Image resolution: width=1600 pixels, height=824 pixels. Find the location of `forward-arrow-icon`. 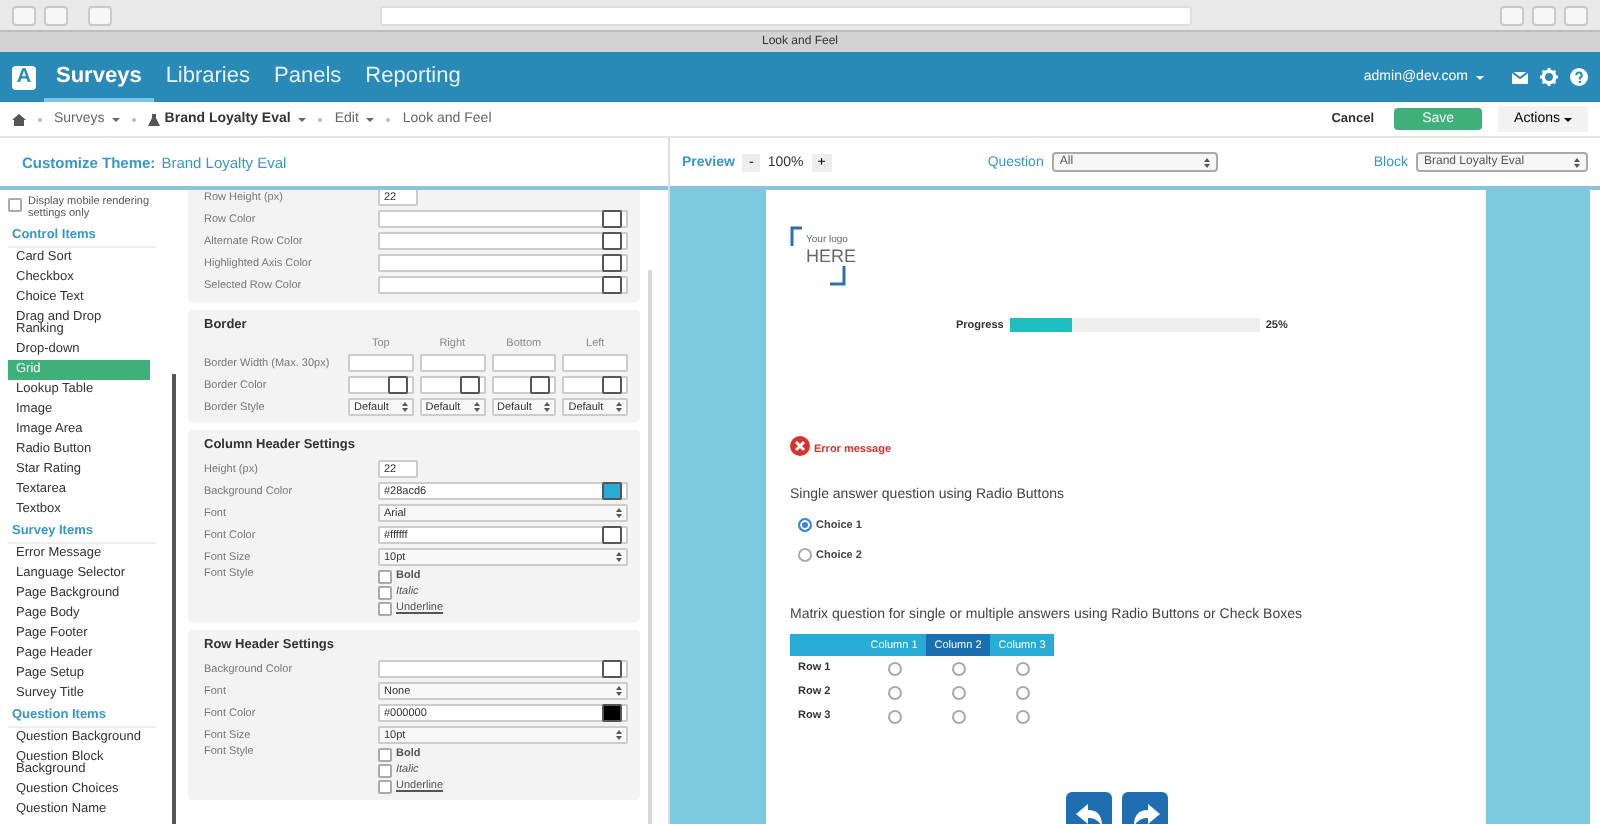

forward-arrow-icon is located at coordinates (1145, 813).